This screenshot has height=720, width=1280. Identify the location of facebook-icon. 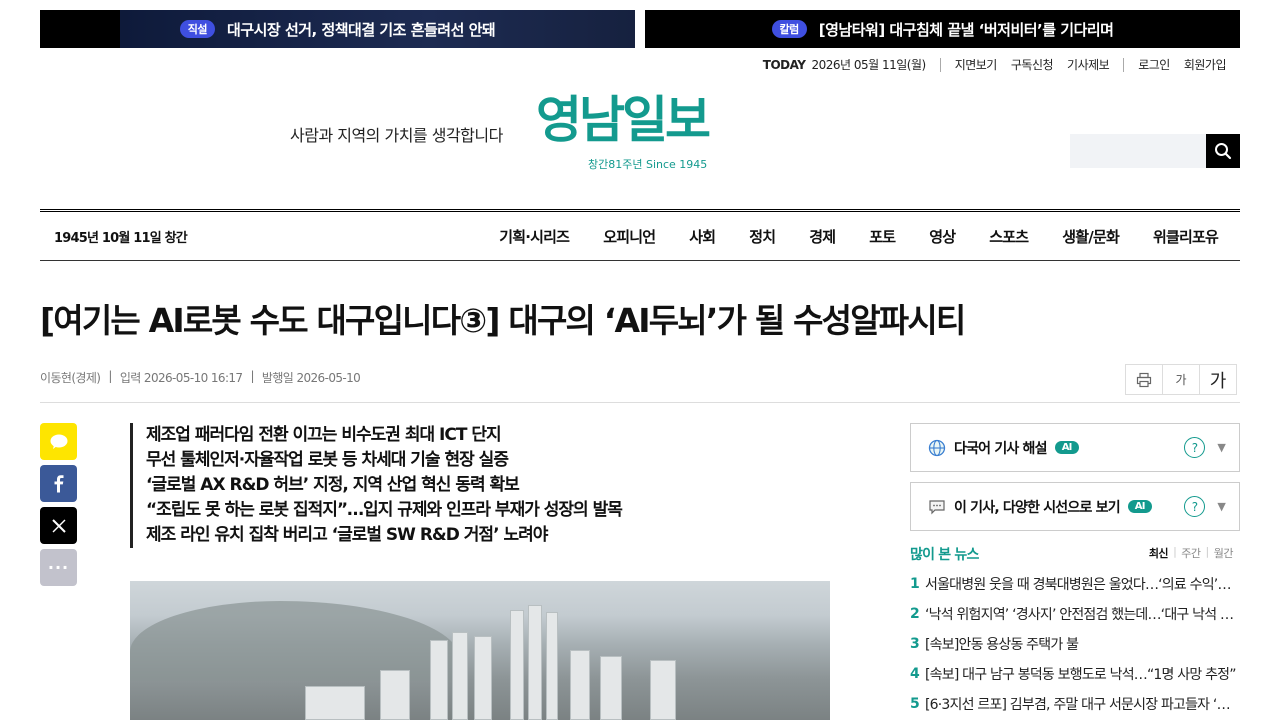
(58, 483).